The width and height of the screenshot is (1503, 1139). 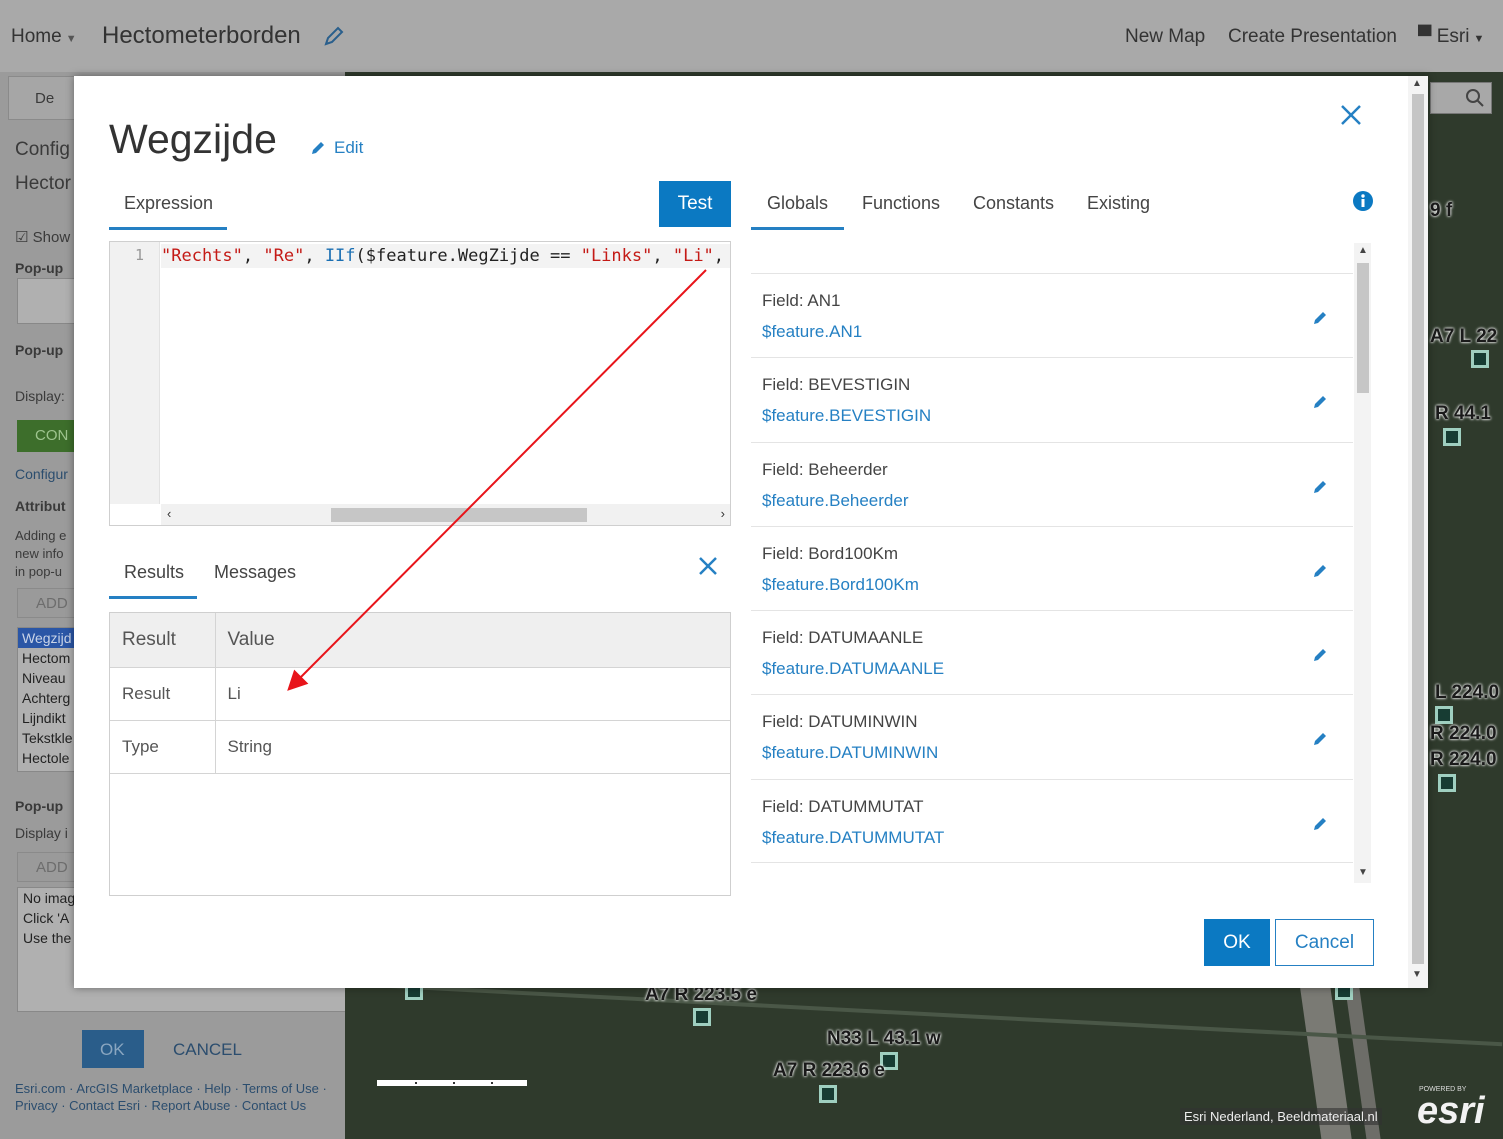 What do you see at coordinates (1362, 563) in the screenshot?
I see `globals-scrollbar: ▲ ▼` at bounding box center [1362, 563].